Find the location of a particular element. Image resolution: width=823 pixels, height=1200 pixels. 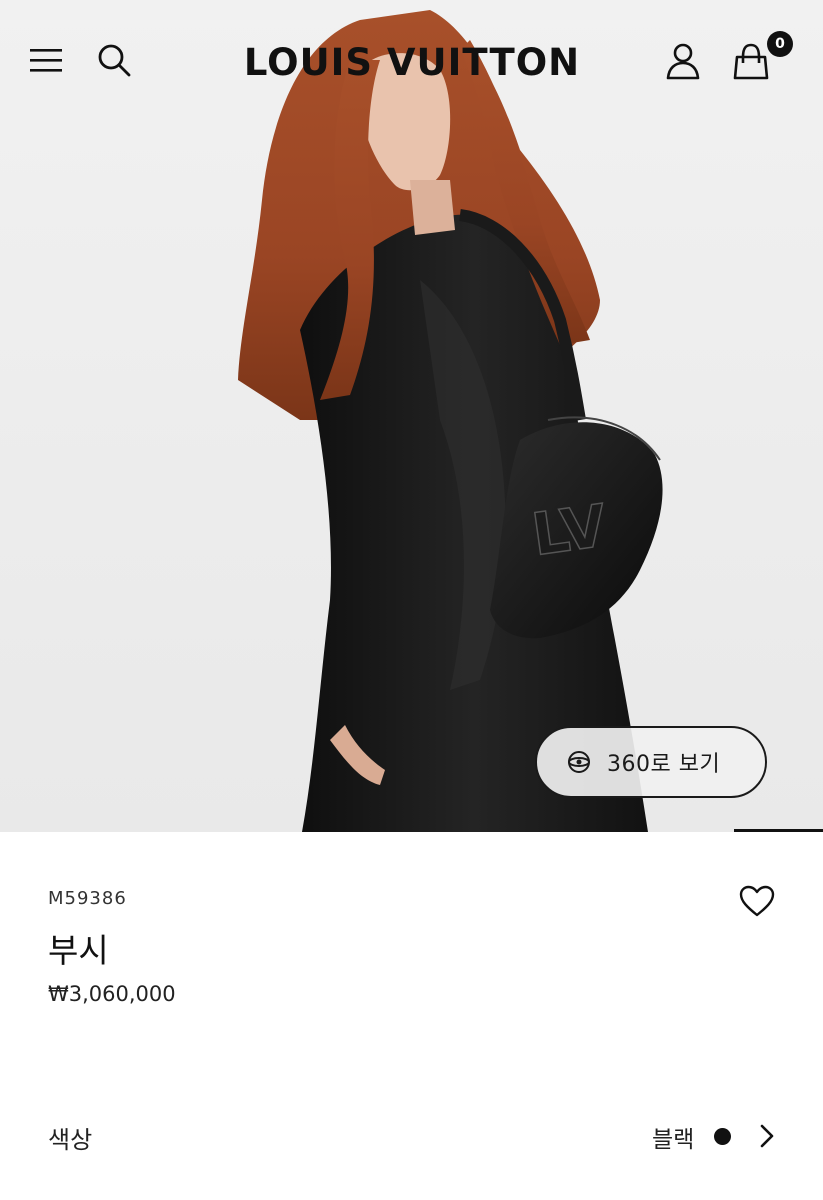

color-selector-row: 색상 블랙 is located at coordinates (411, 1136).